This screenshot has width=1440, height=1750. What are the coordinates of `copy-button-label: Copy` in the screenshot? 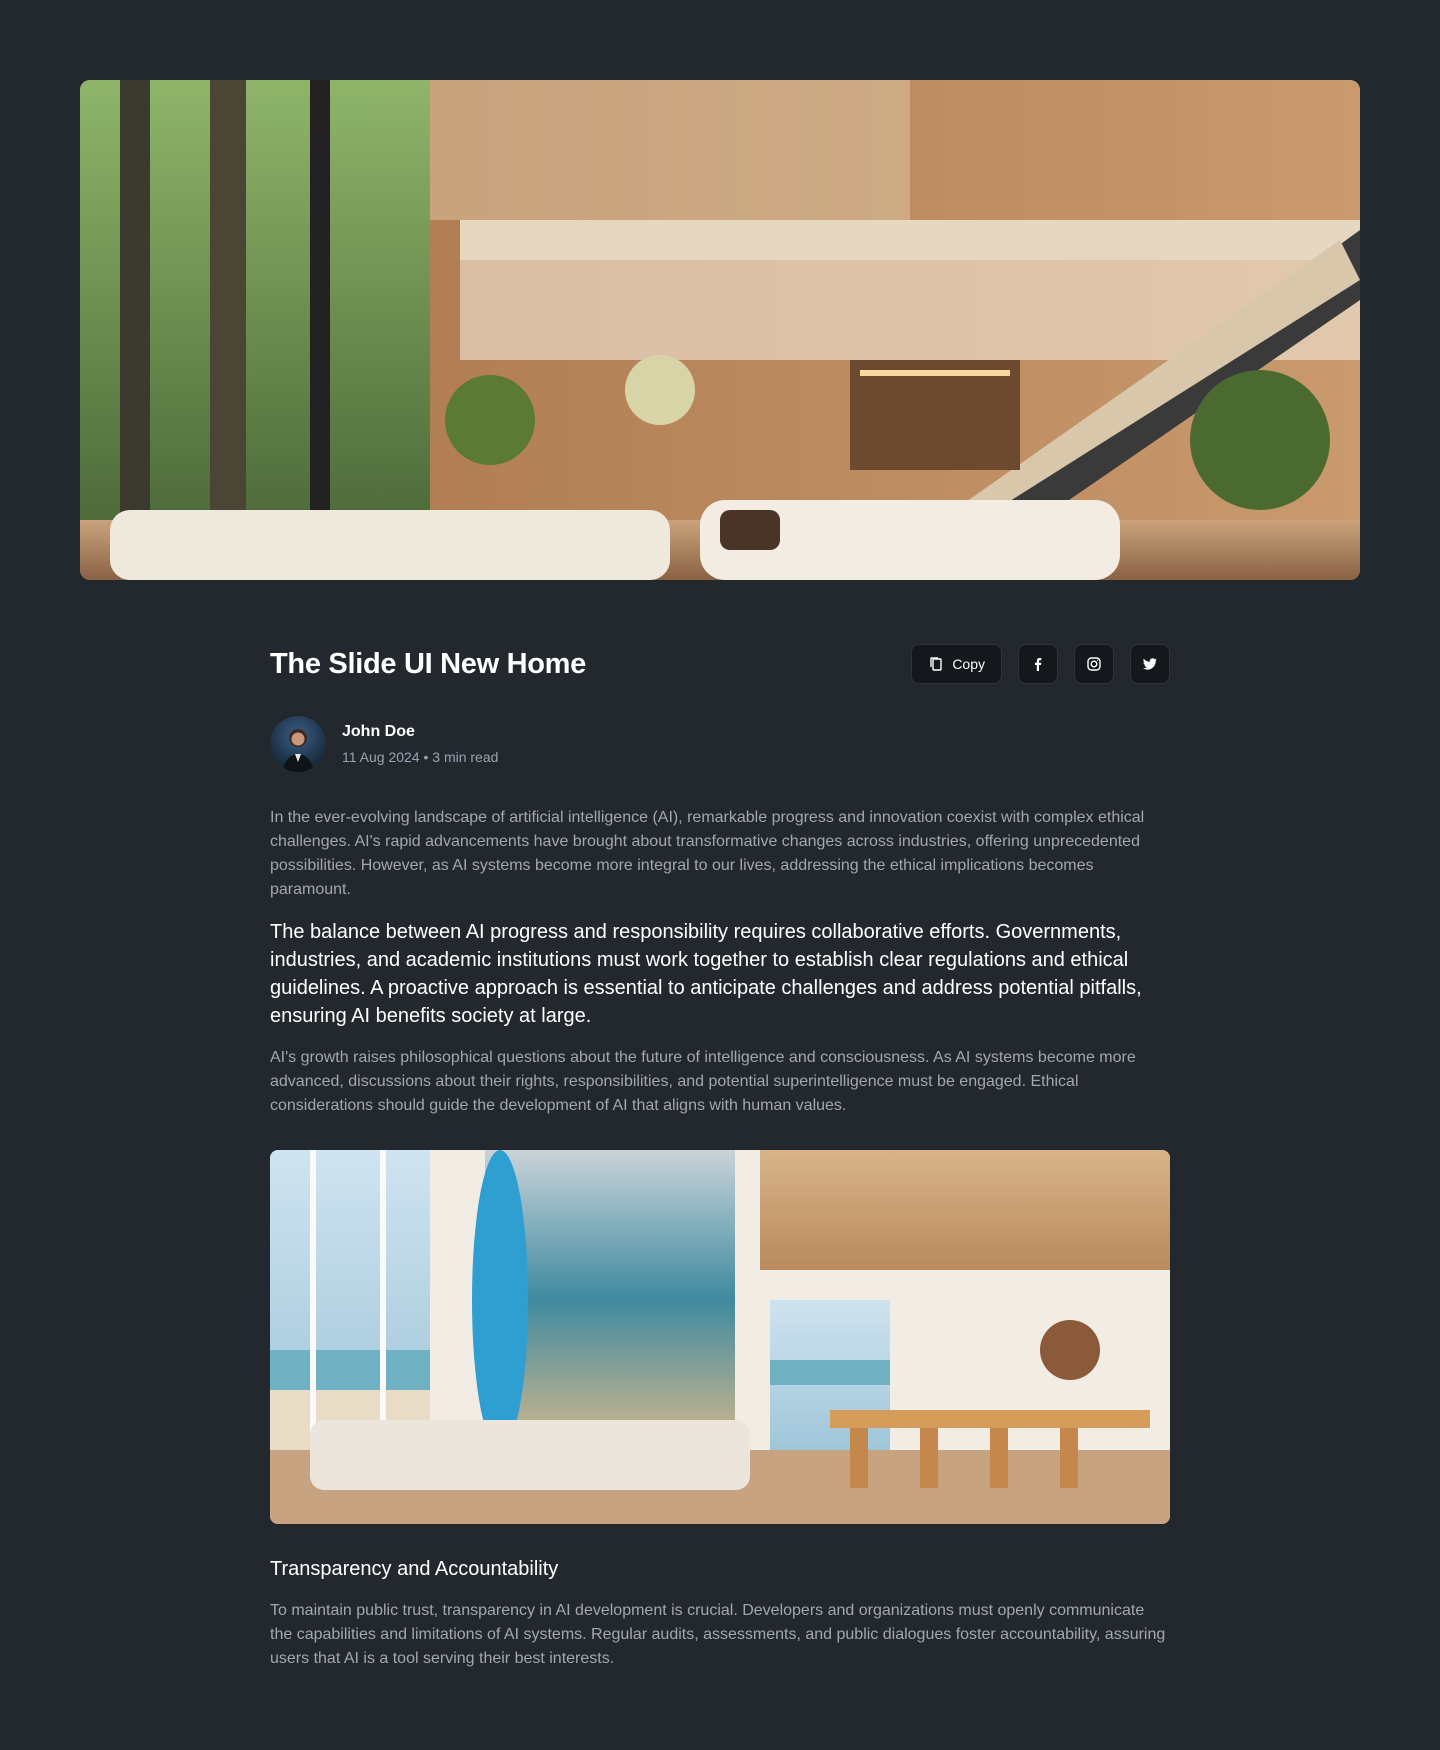 It's located at (968, 664).